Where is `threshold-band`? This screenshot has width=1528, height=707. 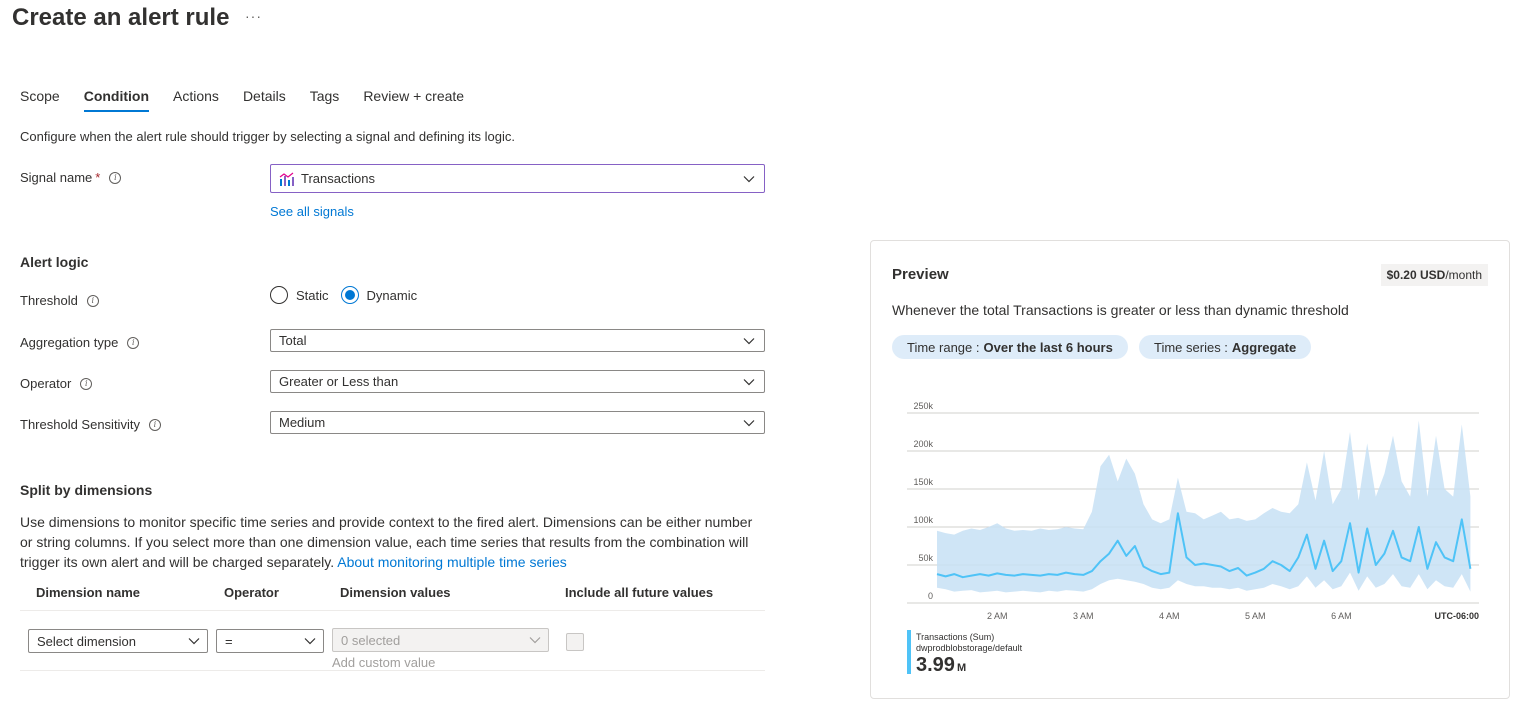
threshold-band is located at coordinates (1204, 506).